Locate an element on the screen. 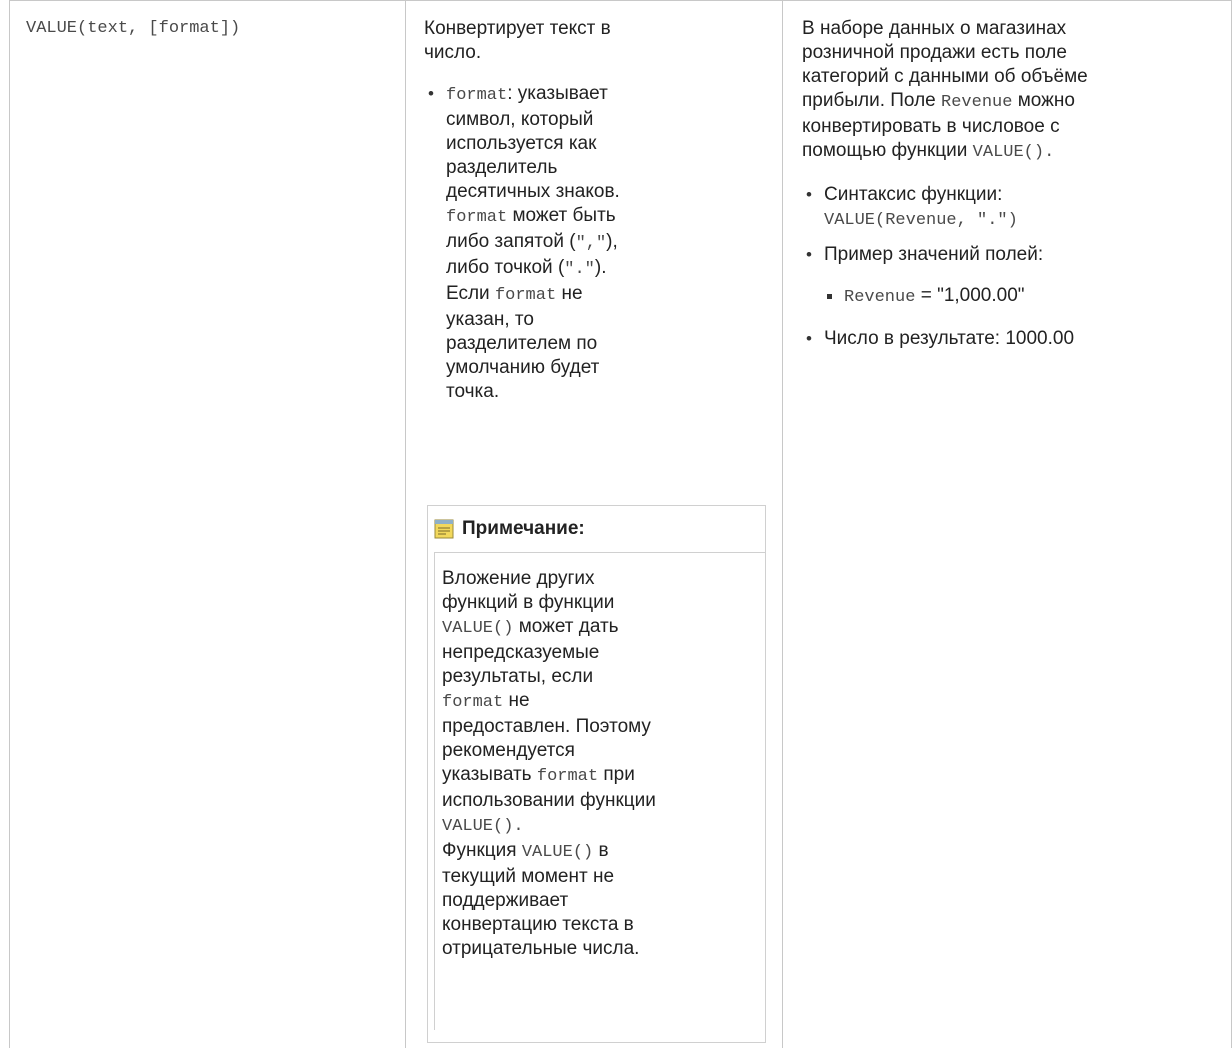  text-line: Конвертирует текст в is located at coordinates (517, 28).